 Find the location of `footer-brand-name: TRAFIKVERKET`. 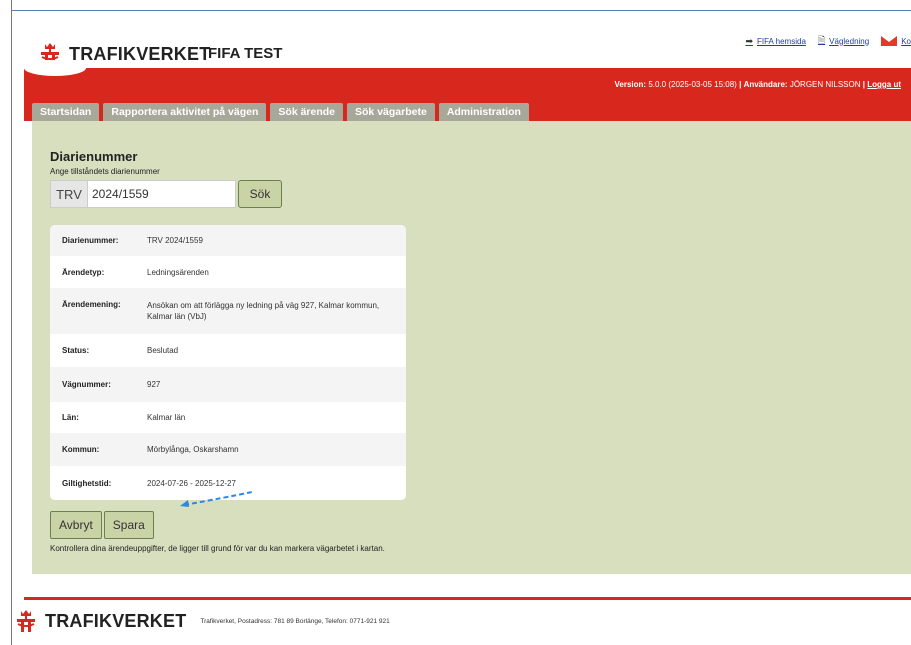

footer-brand-name: TRAFIKVERKET is located at coordinates (116, 620).